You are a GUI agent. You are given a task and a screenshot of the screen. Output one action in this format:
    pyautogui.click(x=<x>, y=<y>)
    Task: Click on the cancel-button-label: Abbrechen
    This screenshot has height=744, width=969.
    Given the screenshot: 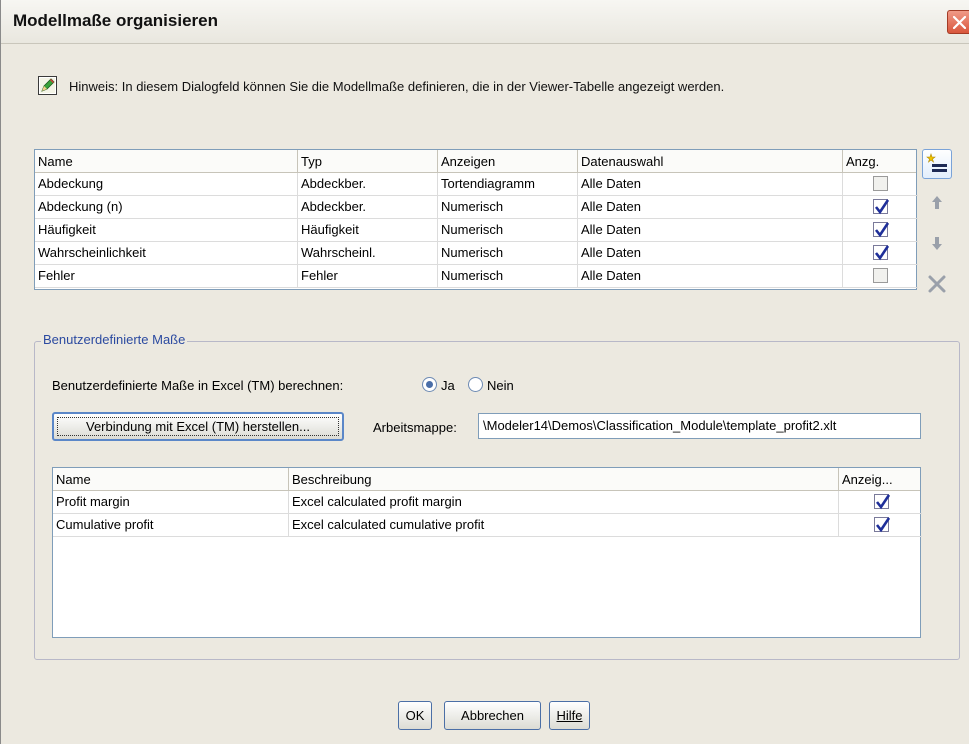 What is the action you would take?
    pyautogui.click(x=492, y=715)
    